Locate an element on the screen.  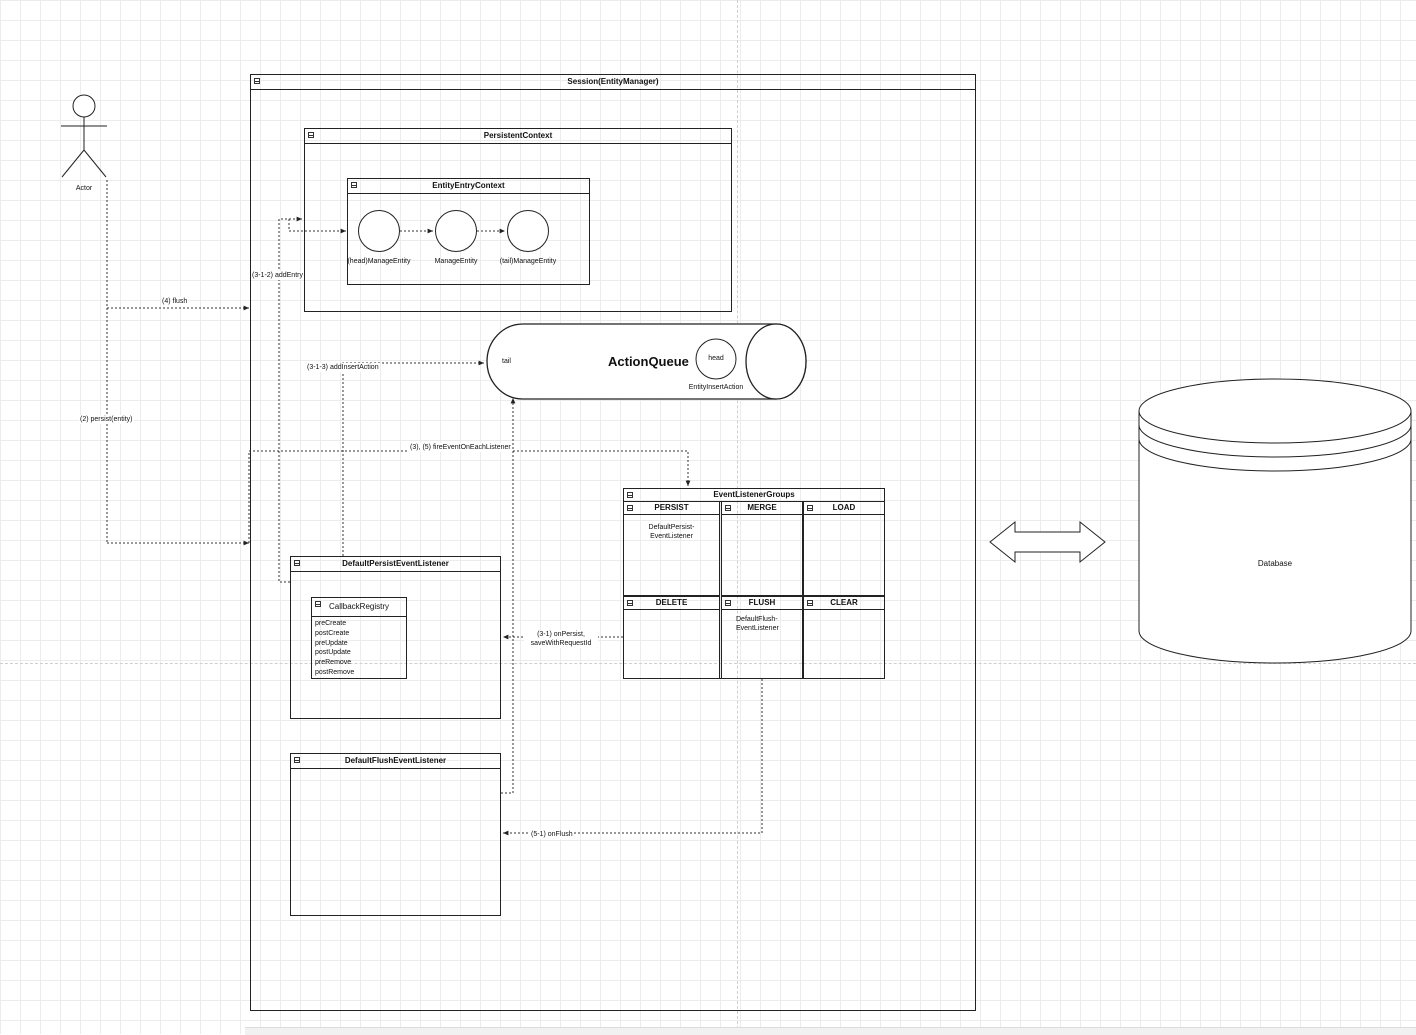
persist-edge-label: (2) persist(entity) is located at coordinates (106, 419).